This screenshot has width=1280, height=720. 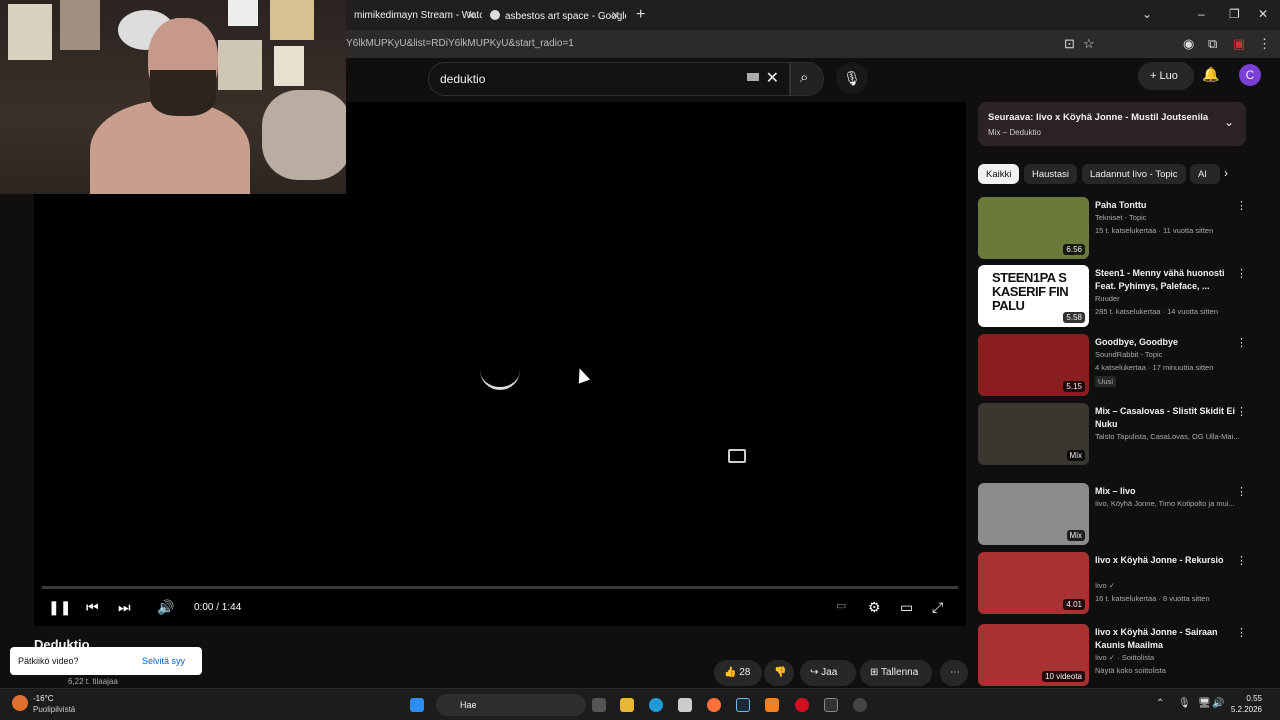 What do you see at coordinates (1242, 709) in the screenshot?
I see `clock-date: 5.2.2026` at bounding box center [1242, 709].